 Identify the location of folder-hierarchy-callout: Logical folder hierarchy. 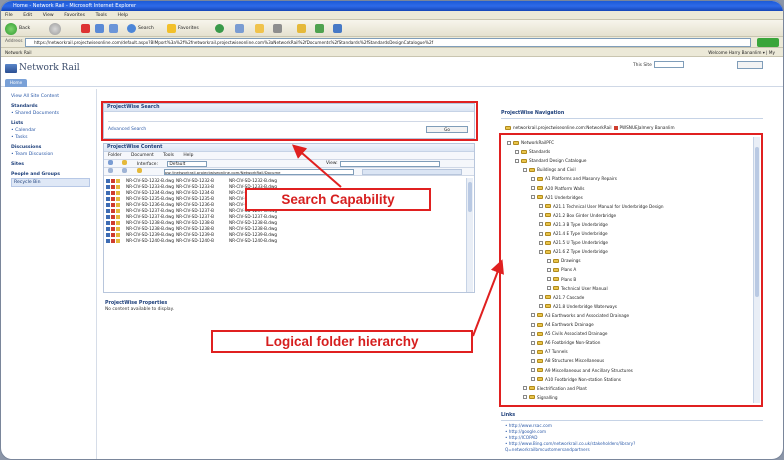
(342, 341).